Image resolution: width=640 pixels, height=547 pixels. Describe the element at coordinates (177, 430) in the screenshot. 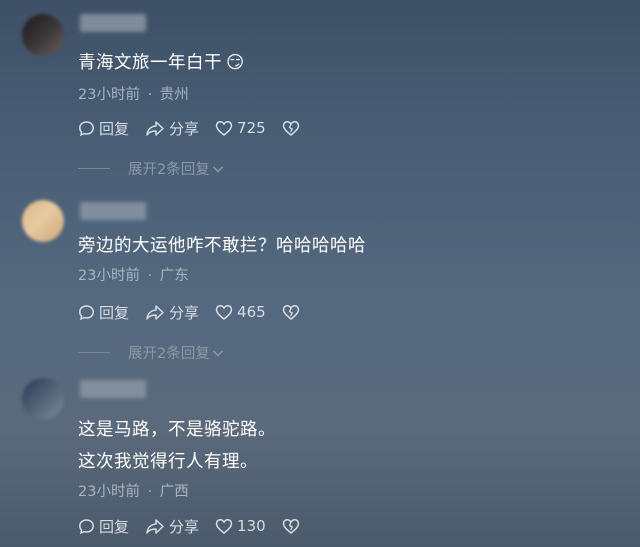

I see `comment-text: 这是马路，不是骆驼路。` at that location.